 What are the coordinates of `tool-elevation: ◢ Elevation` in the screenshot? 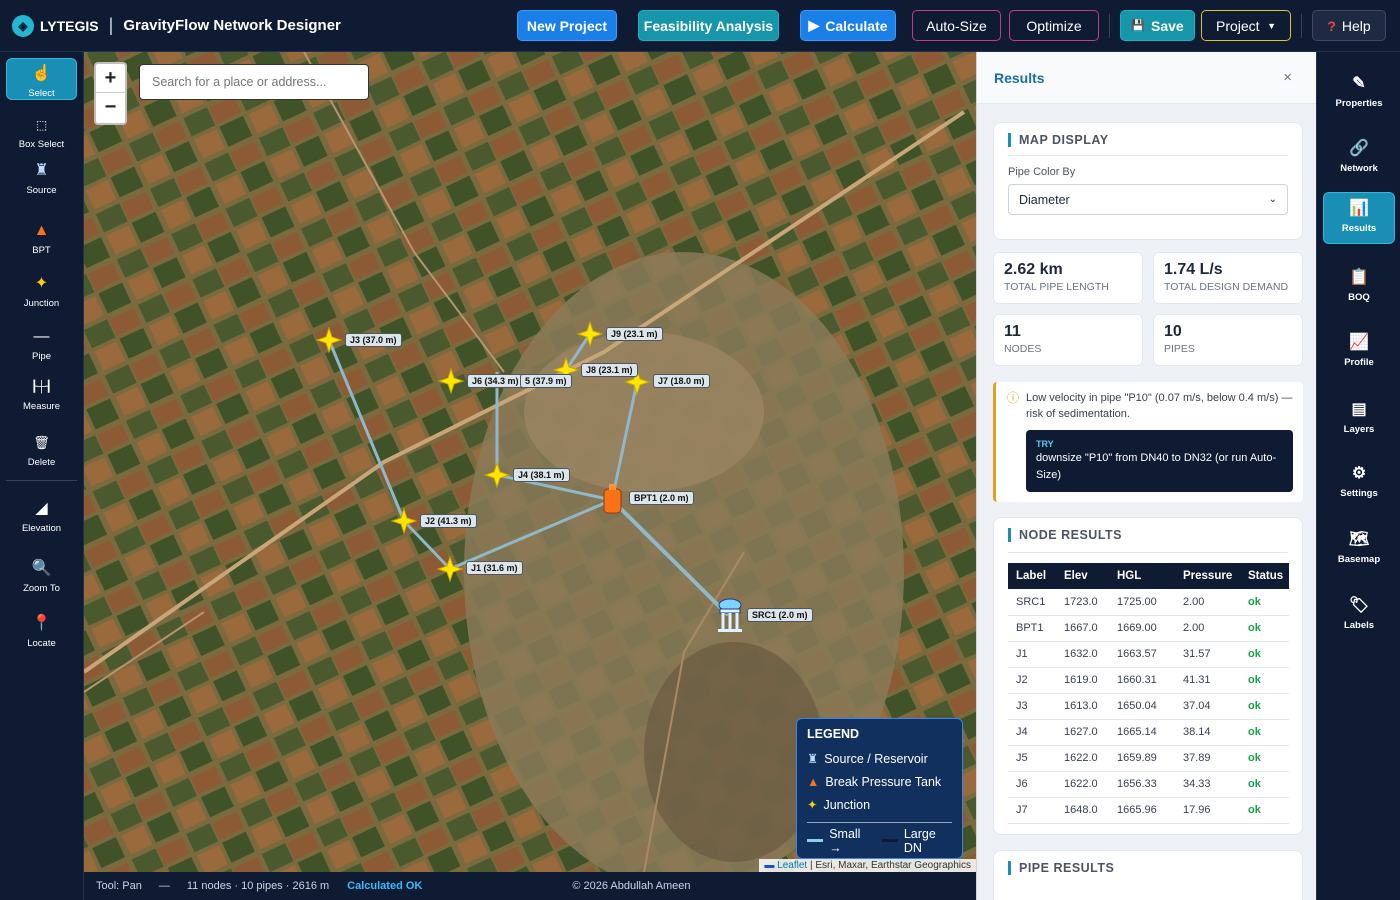 It's located at (41, 514).